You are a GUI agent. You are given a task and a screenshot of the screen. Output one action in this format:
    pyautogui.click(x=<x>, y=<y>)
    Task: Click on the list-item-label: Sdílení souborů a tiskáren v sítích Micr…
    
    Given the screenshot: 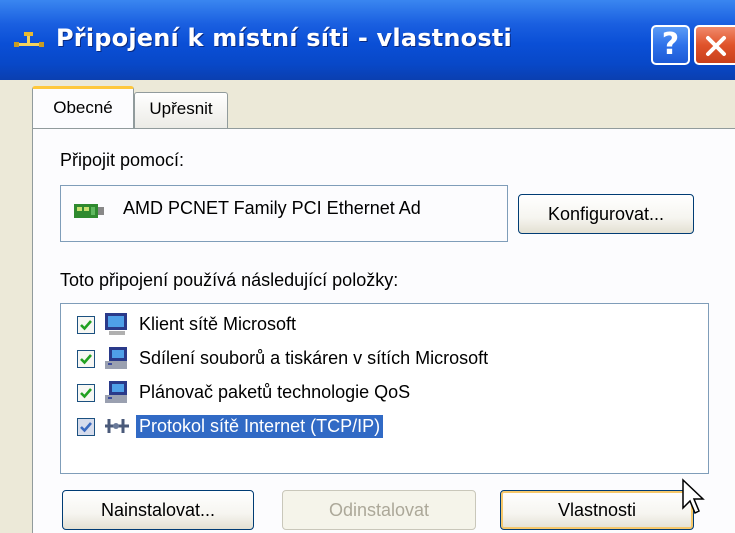 What is the action you would take?
    pyautogui.click(x=314, y=358)
    